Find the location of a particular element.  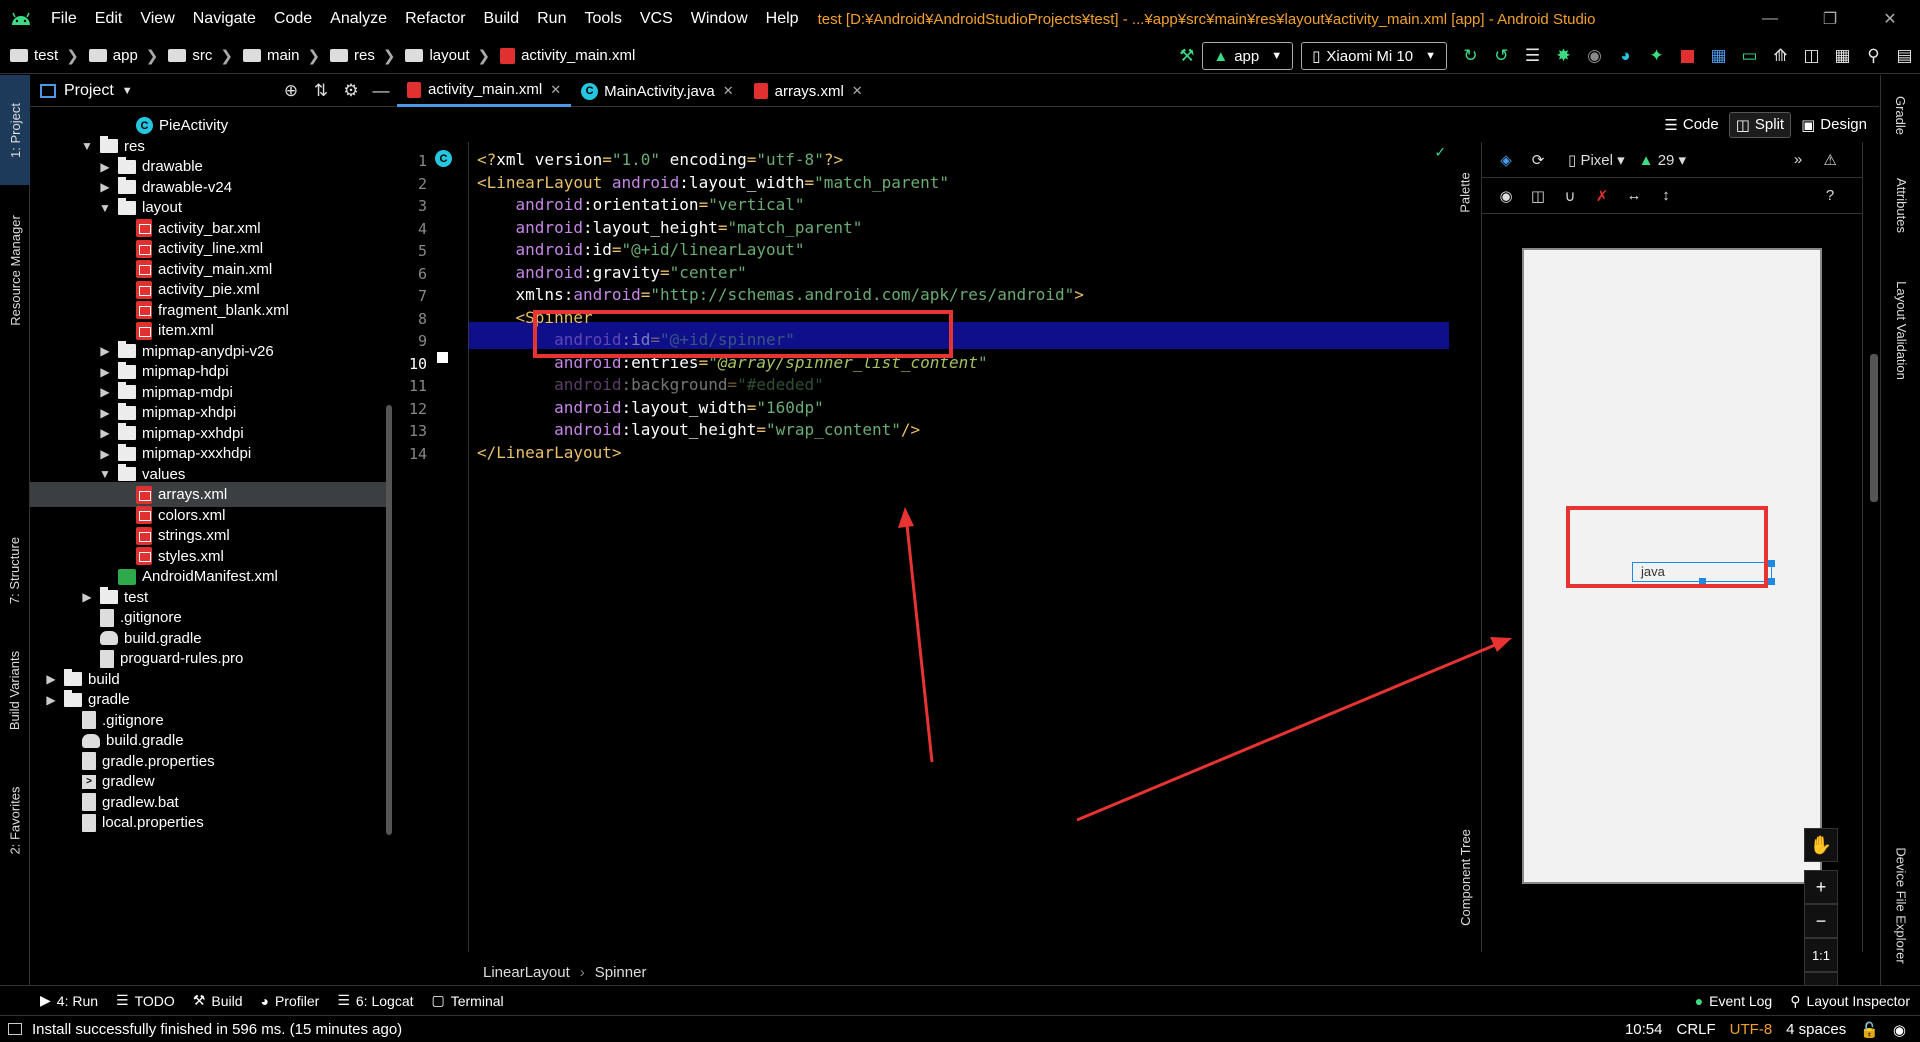

profiler-tool-button: ◕ Profiler is located at coordinates (290, 1001).